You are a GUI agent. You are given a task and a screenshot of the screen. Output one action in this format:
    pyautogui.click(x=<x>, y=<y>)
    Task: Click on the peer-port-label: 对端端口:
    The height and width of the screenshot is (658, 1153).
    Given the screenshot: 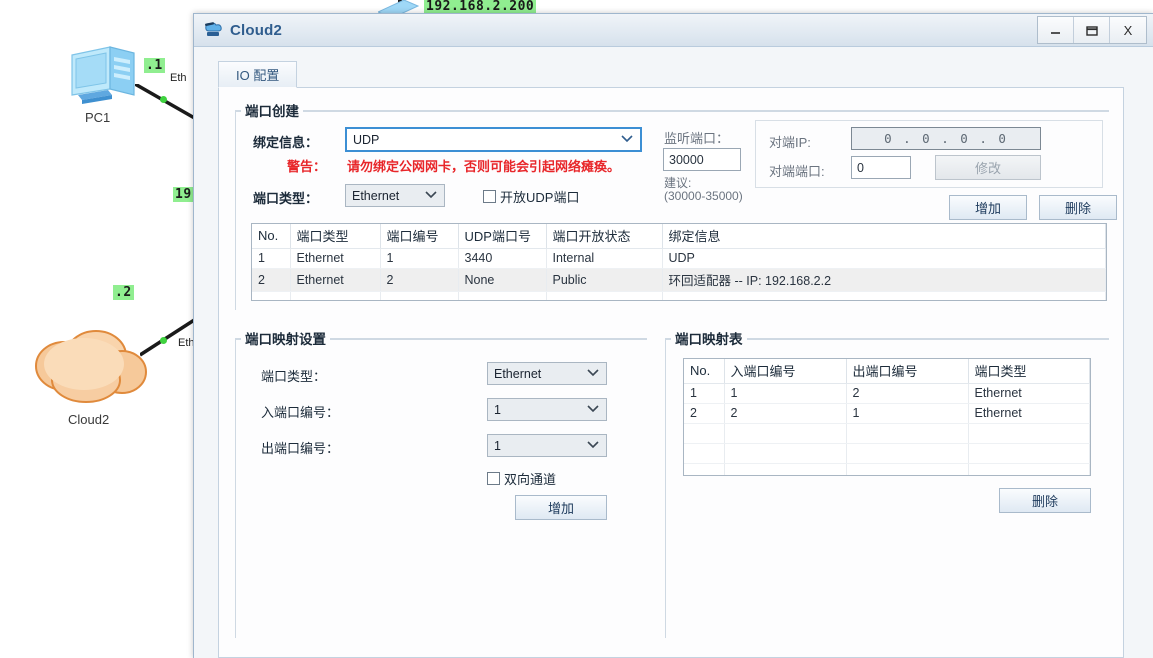 What is the action you would take?
    pyautogui.click(x=797, y=171)
    